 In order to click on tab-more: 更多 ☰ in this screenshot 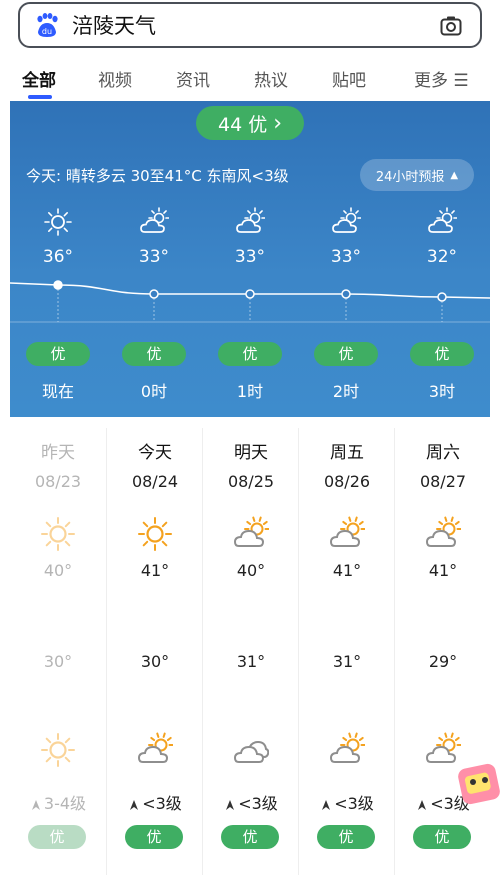, I will do `click(441, 78)`.